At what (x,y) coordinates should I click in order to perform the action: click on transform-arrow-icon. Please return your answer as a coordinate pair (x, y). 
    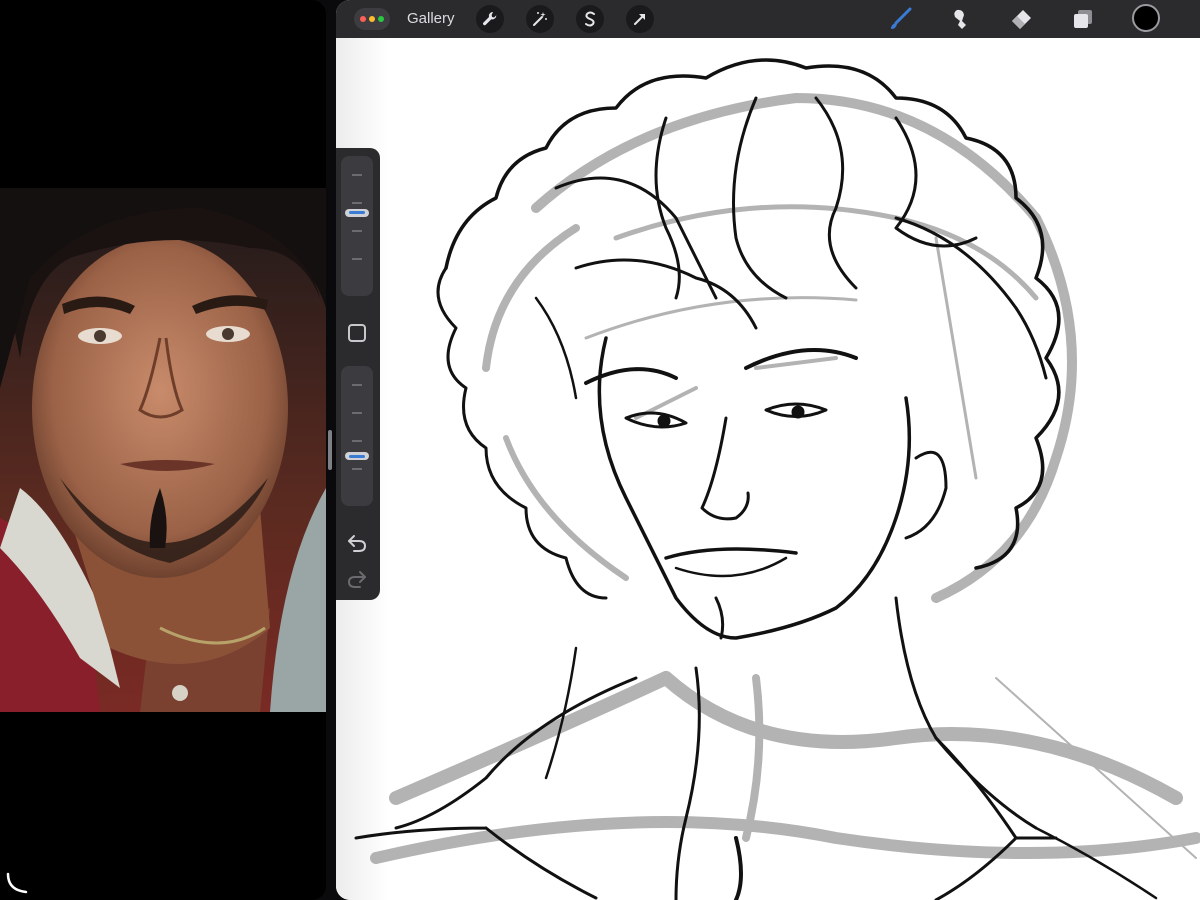
    Looking at the image, I should click on (639, 19).